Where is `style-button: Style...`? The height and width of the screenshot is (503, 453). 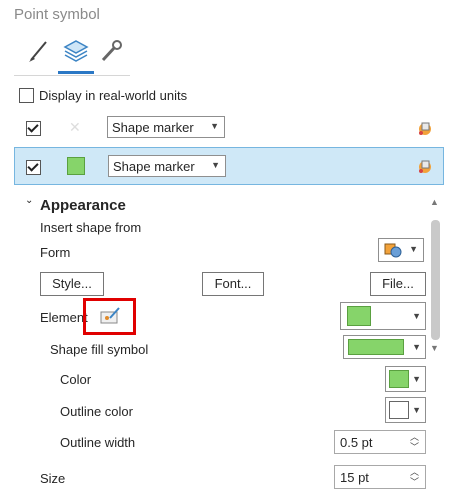
style-button: Style... is located at coordinates (72, 284).